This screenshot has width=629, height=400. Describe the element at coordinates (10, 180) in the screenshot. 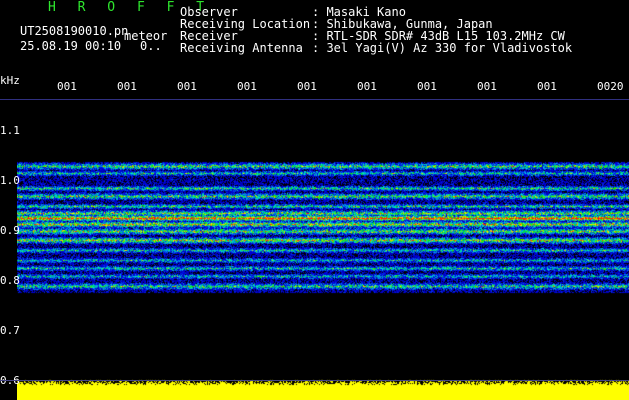

I see `y-label: 1.0` at that location.